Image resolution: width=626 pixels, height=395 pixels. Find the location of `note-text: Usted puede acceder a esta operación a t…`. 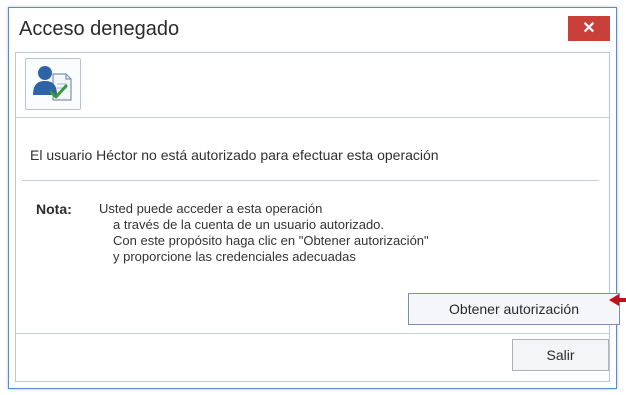

note-text: Usted puede acceder a esta operación a t… is located at coordinates (264, 233).